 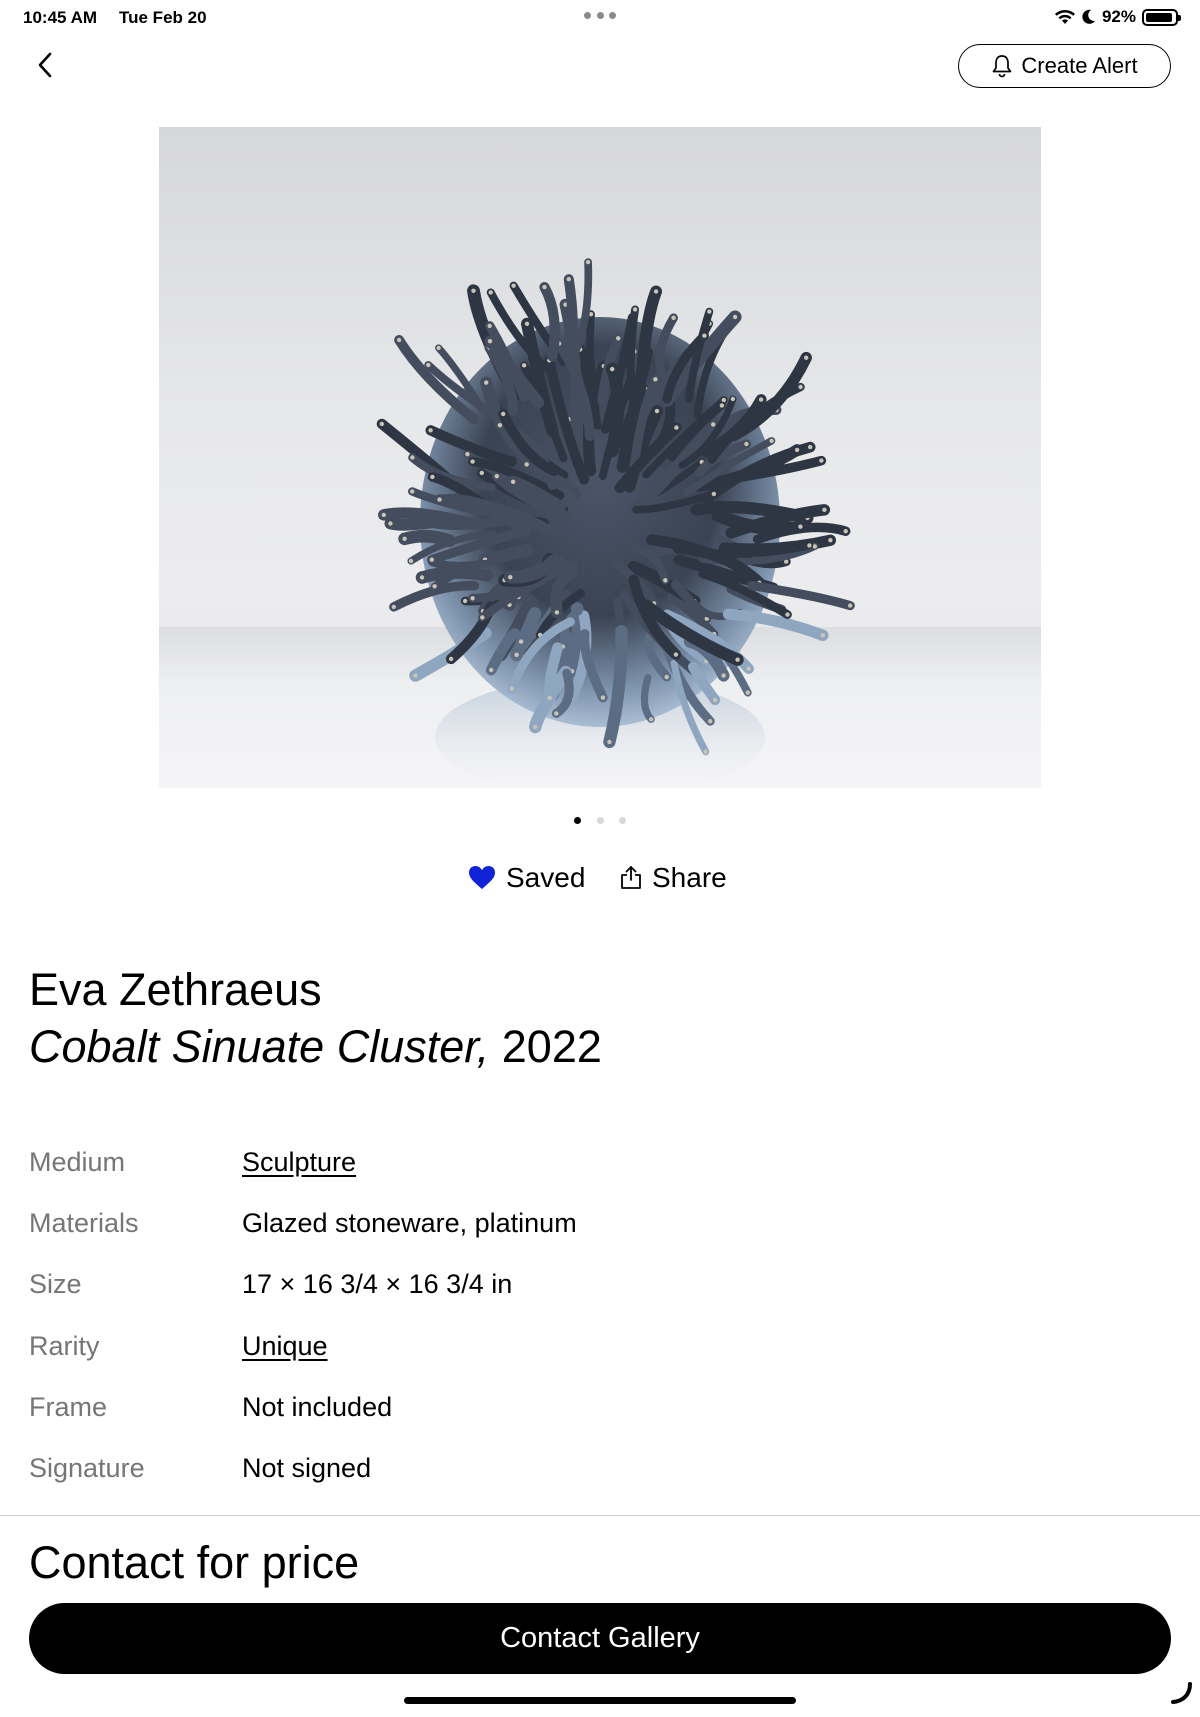 I want to click on multitasking-dots-icon, so click(x=600, y=16).